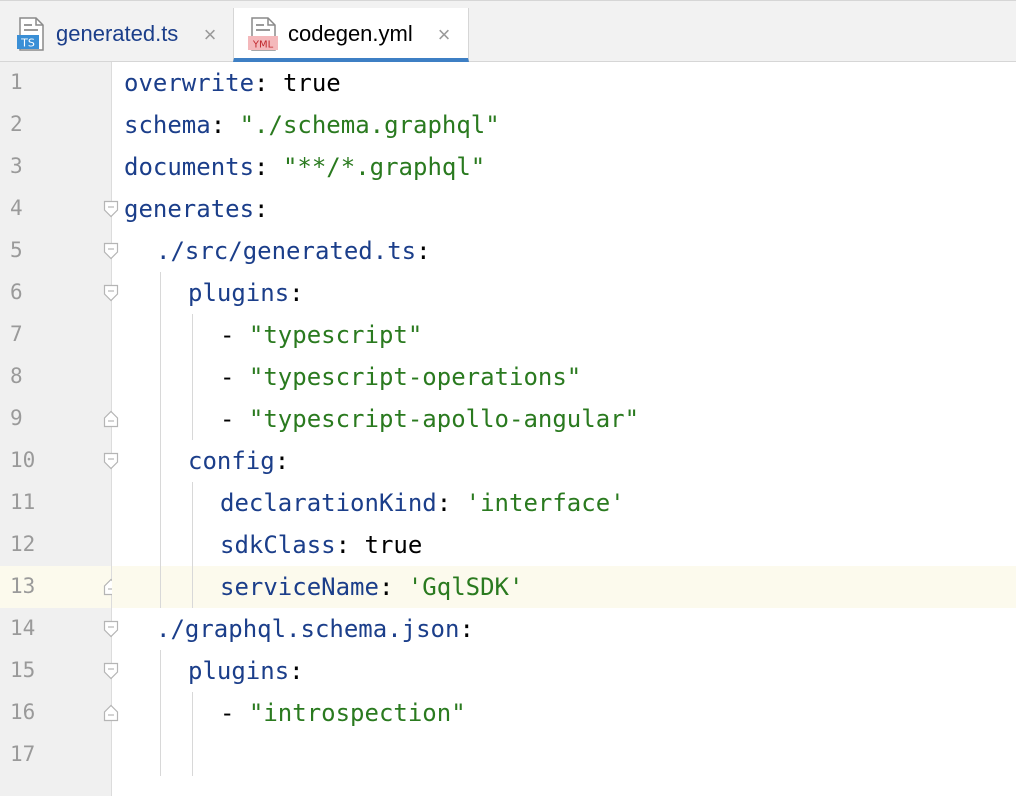 The image size is (1016, 796). What do you see at coordinates (545, 503) in the screenshot?
I see `yaml-value: 'interface'` at bounding box center [545, 503].